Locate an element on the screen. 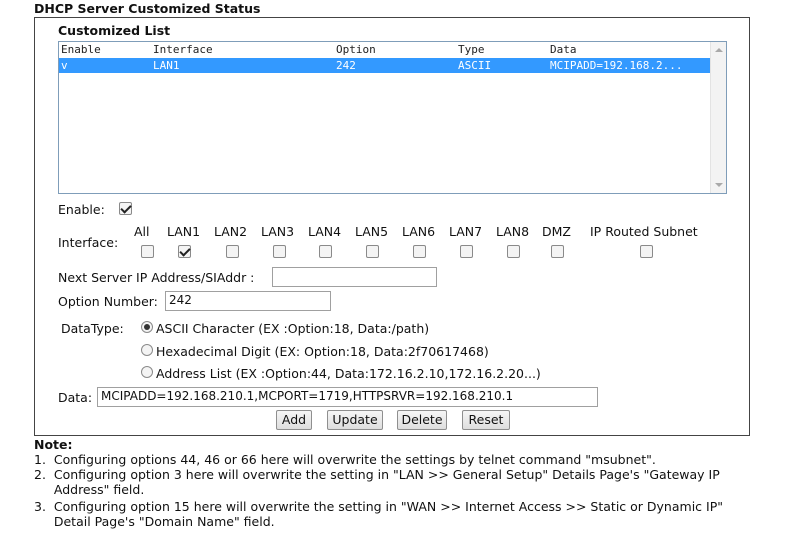 The height and width of the screenshot is (539, 800). scroll-up-icon is located at coordinates (719, 50).